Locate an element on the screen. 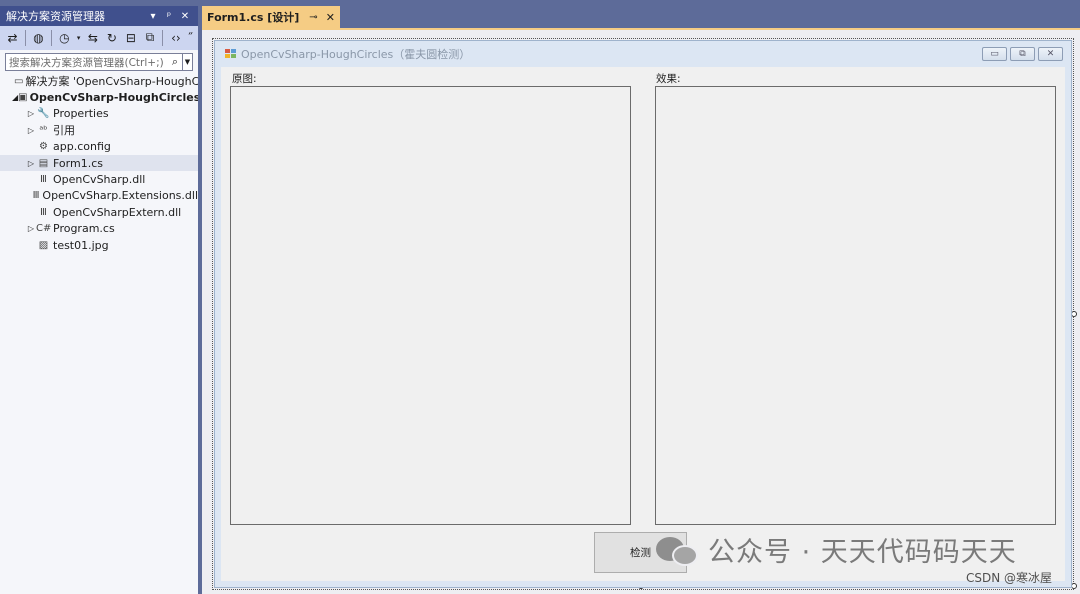  solution-explorer-toolbar: ⇄ ◍ ◷ ▾ ⇆ ↻ ⊟ ⧉ ‹› ˝ is located at coordinates (99, 38).